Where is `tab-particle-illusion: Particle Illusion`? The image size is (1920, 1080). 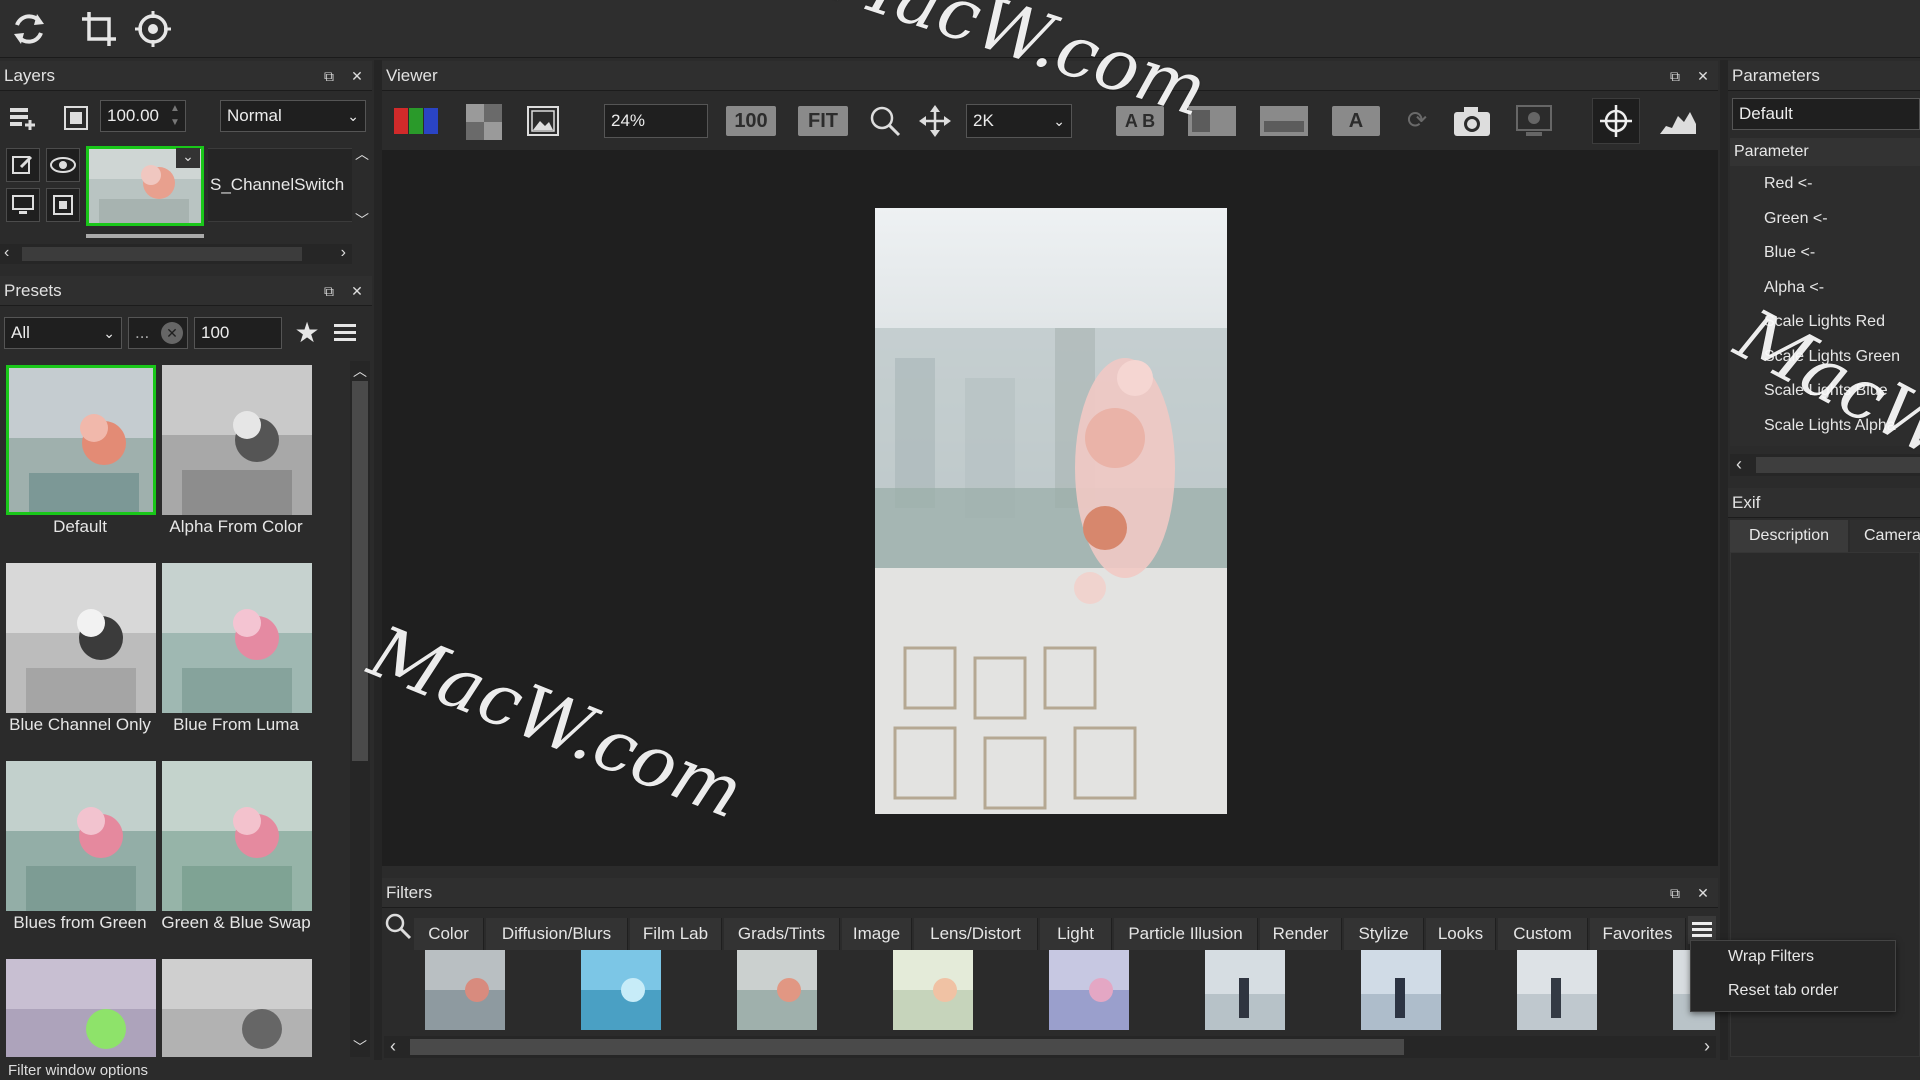 tab-particle-illusion: Particle Illusion is located at coordinates (1186, 934).